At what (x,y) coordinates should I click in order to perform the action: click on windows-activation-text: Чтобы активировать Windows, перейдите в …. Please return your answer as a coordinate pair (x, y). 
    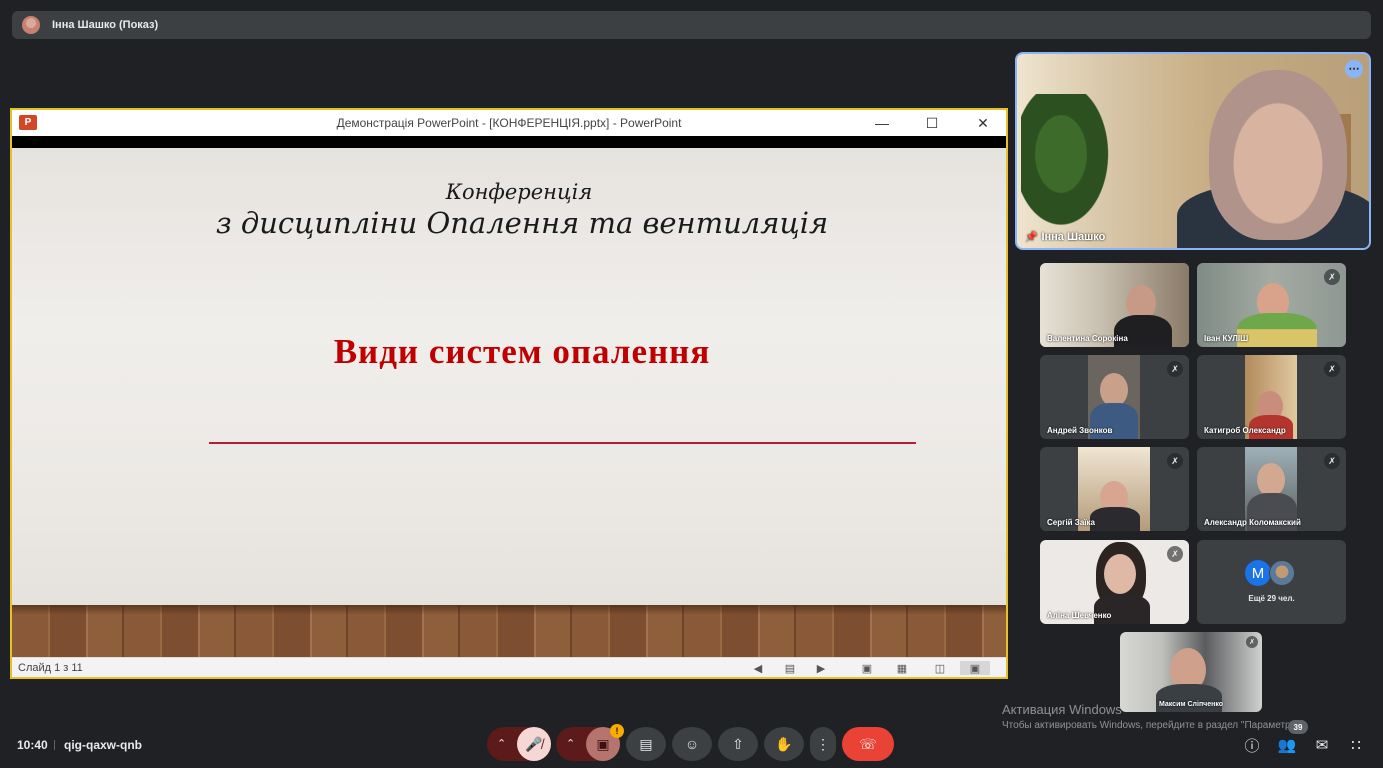
    Looking at the image, I should click on (1153, 725).